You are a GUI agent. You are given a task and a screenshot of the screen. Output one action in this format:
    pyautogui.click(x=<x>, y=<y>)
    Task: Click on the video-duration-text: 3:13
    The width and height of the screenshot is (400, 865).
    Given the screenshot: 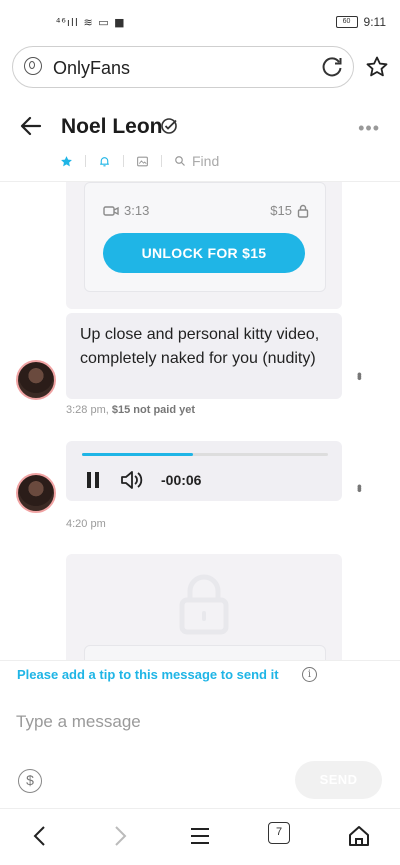 What is the action you would take?
    pyautogui.click(x=137, y=210)
    